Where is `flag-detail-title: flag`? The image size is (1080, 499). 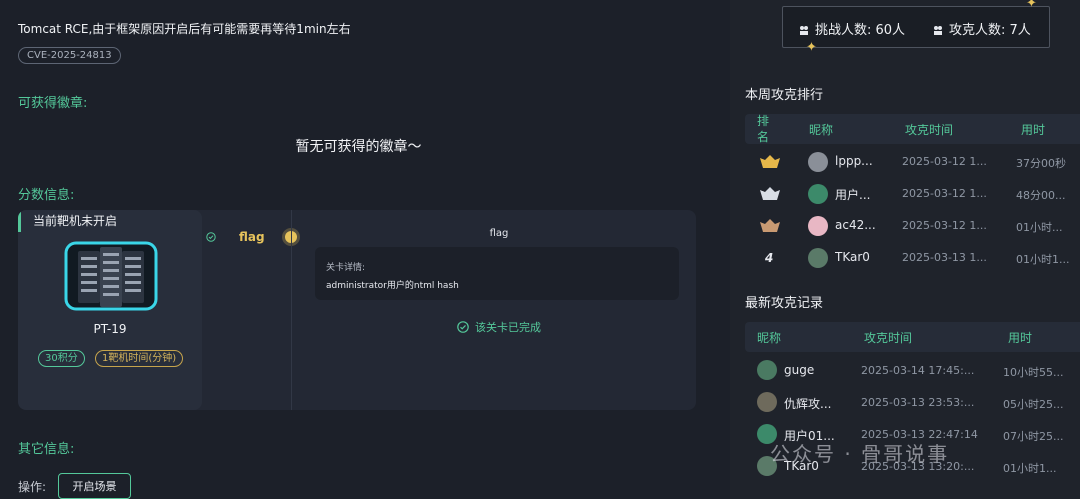 flag-detail-title: flag is located at coordinates (499, 233).